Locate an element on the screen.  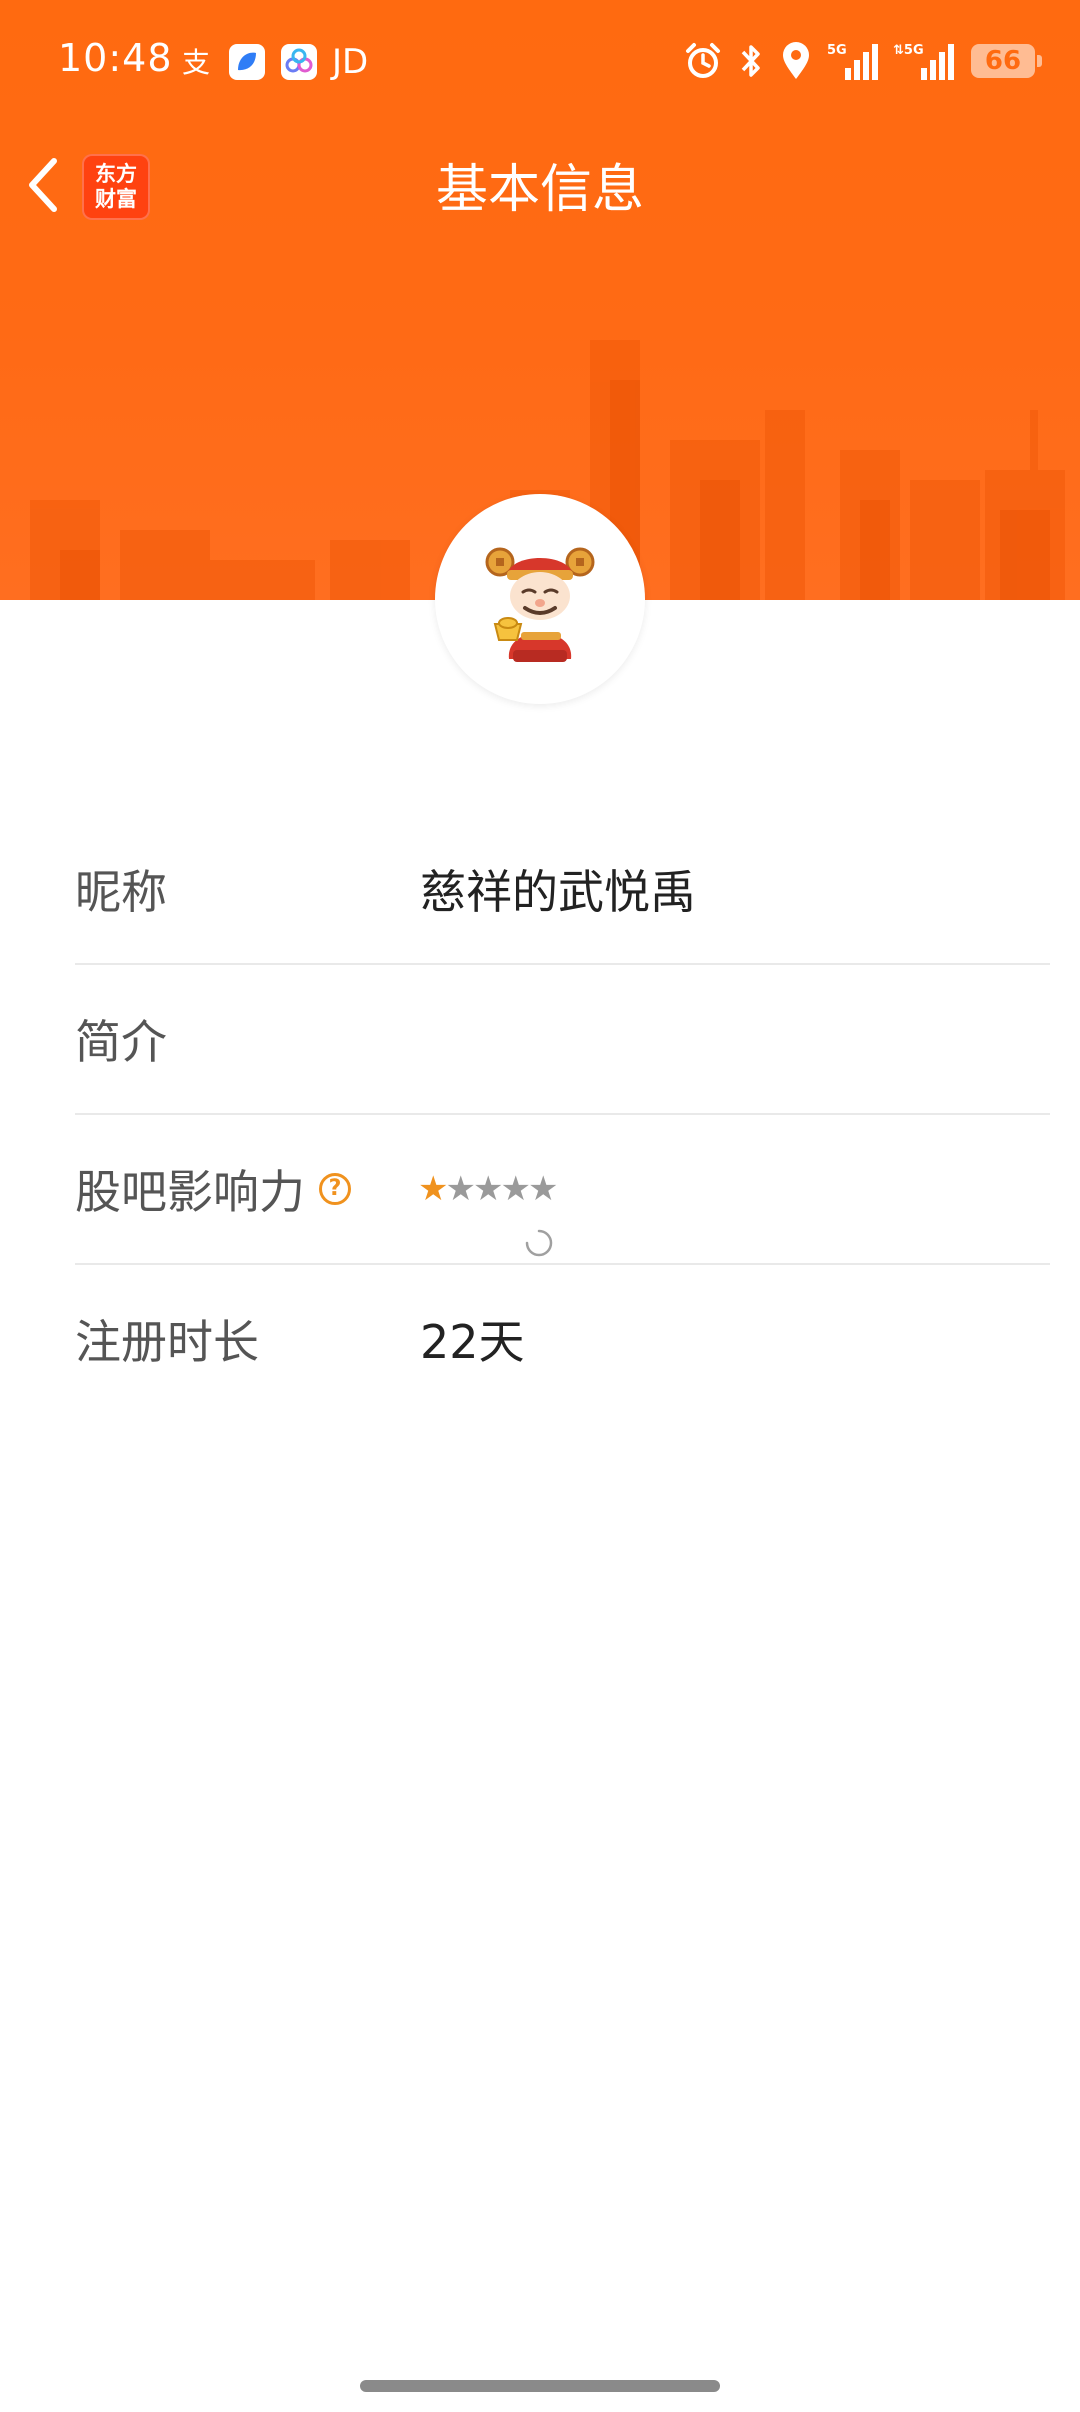
home-indicator is located at coordinates (540, 2386).